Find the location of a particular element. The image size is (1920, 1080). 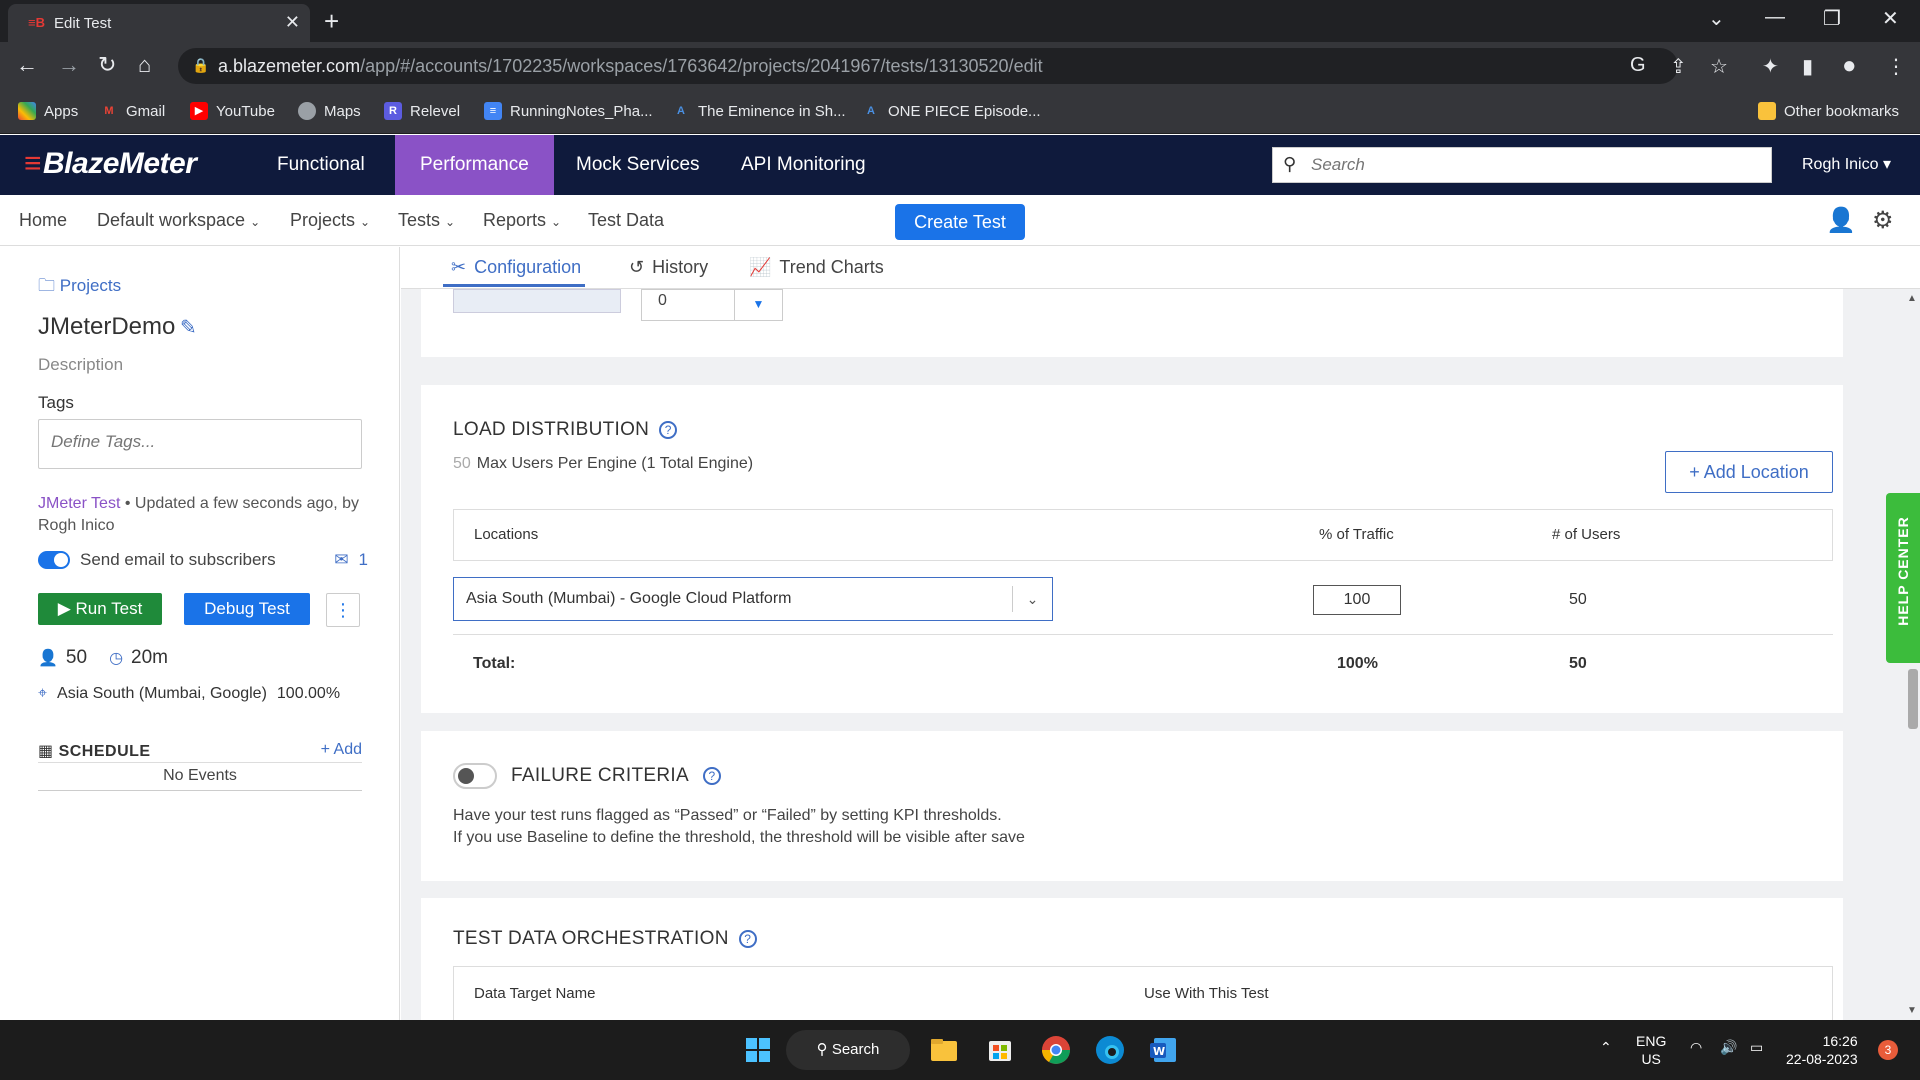

edge-icon is located at coordinates (1110, 1050).